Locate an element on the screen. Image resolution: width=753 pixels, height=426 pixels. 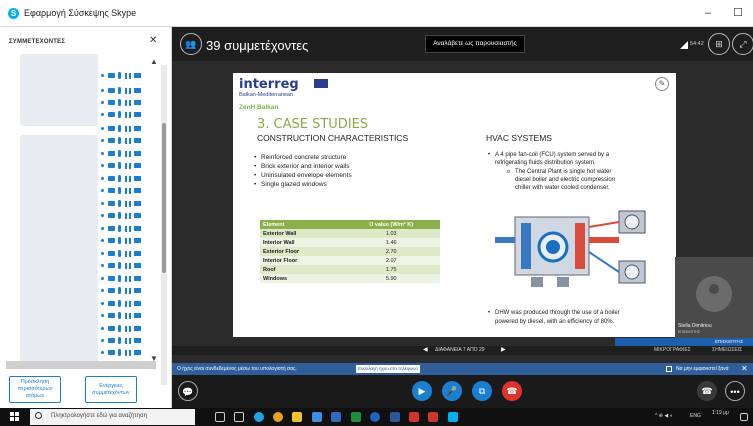
table-cell: Windows is located at coordinates (301, 278).